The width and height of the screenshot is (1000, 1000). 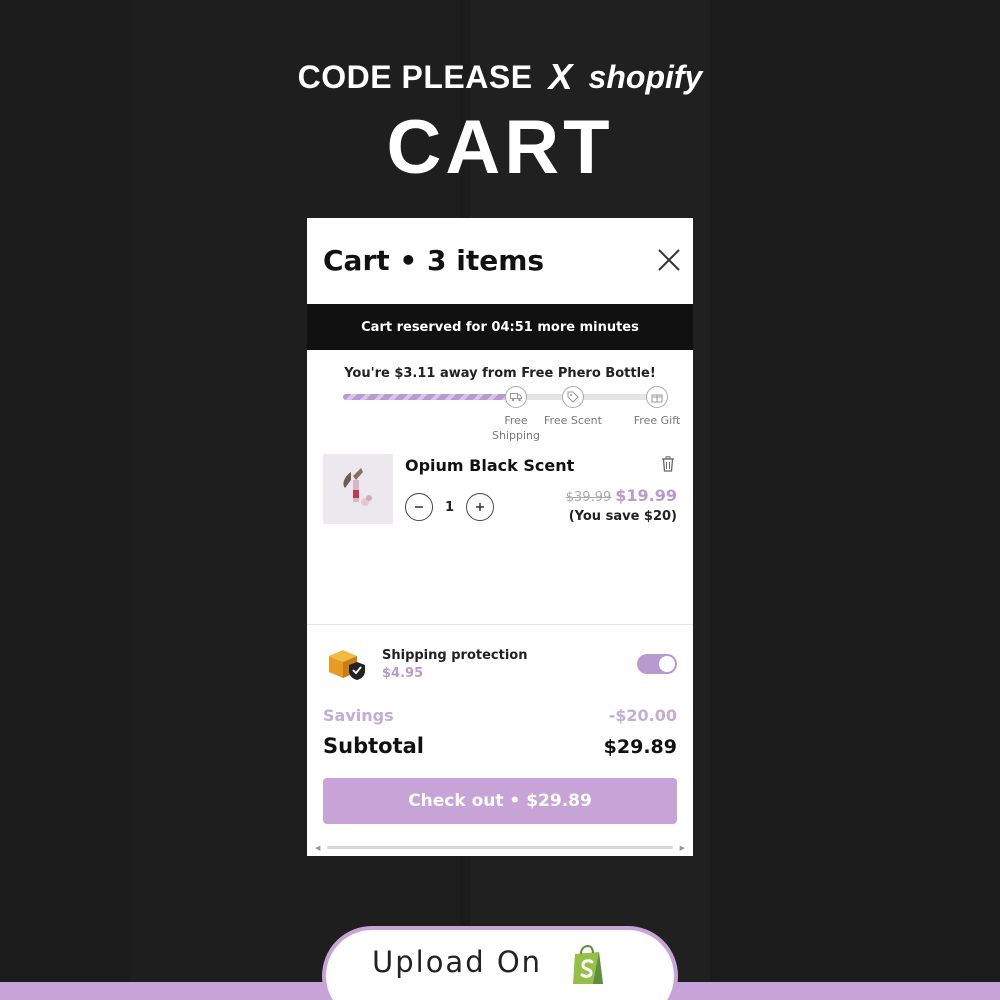 What do you see at coordinates (588, 965) in the screenshot?
I see `shopify-bag-icon` at bounding box center [588, 965].